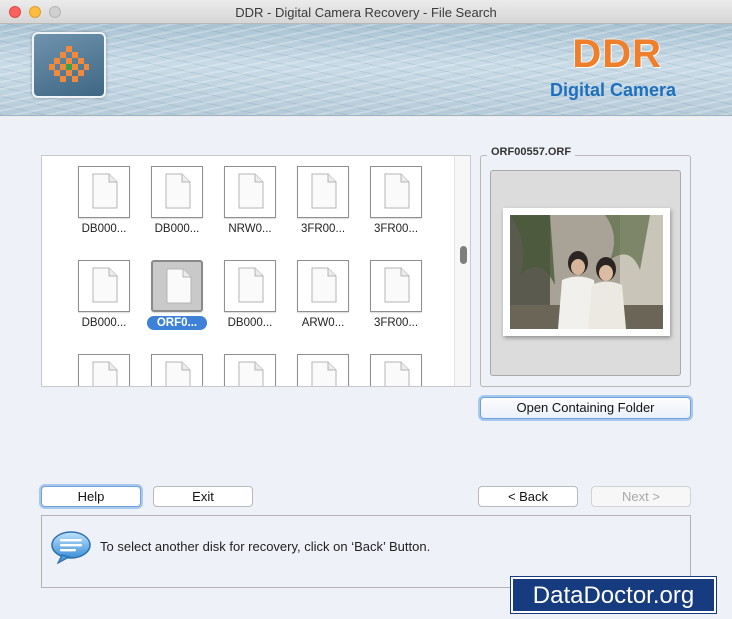 The width and height of the screenshot is (732, 619). What do you see at coordinates (91, 496) in the screenshot?
I see `help-button: Help` at bounding box center [91, 496].